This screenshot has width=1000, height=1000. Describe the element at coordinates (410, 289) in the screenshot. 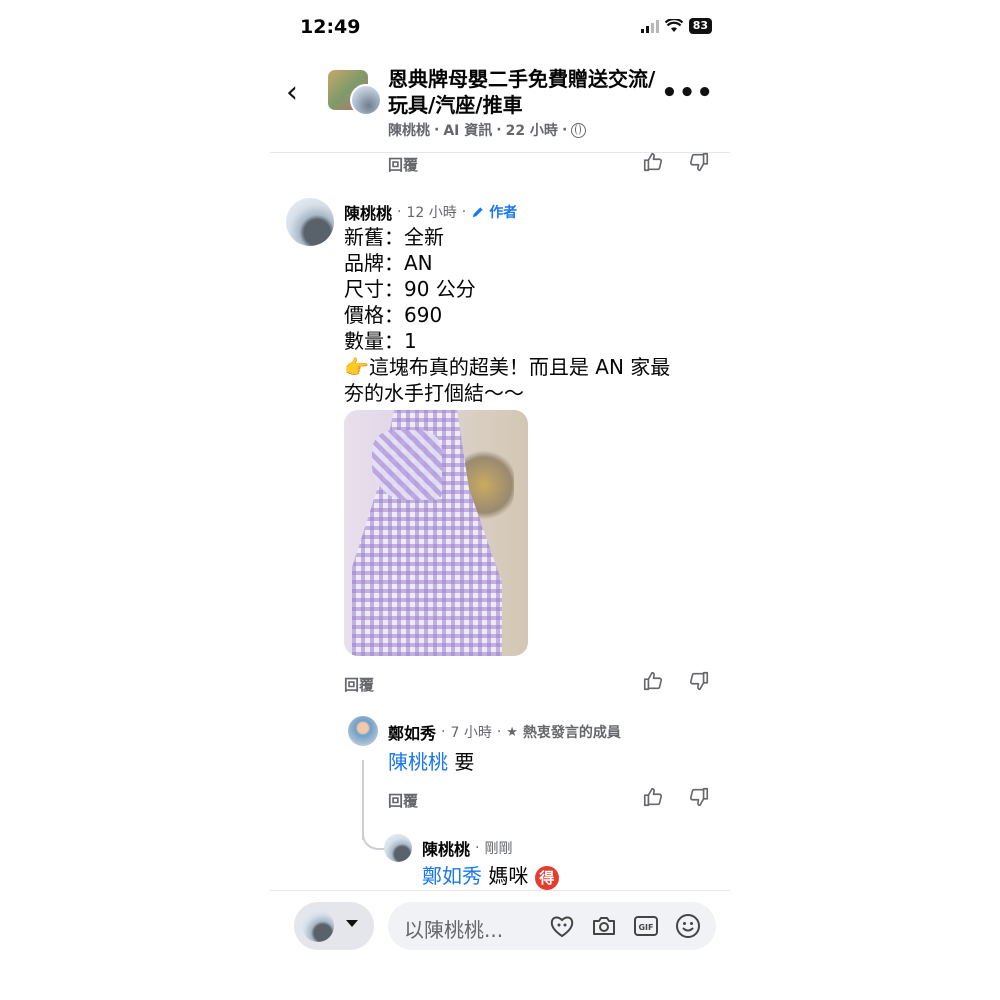

I see `comment-line: 尺寸：90 公分` at that location.